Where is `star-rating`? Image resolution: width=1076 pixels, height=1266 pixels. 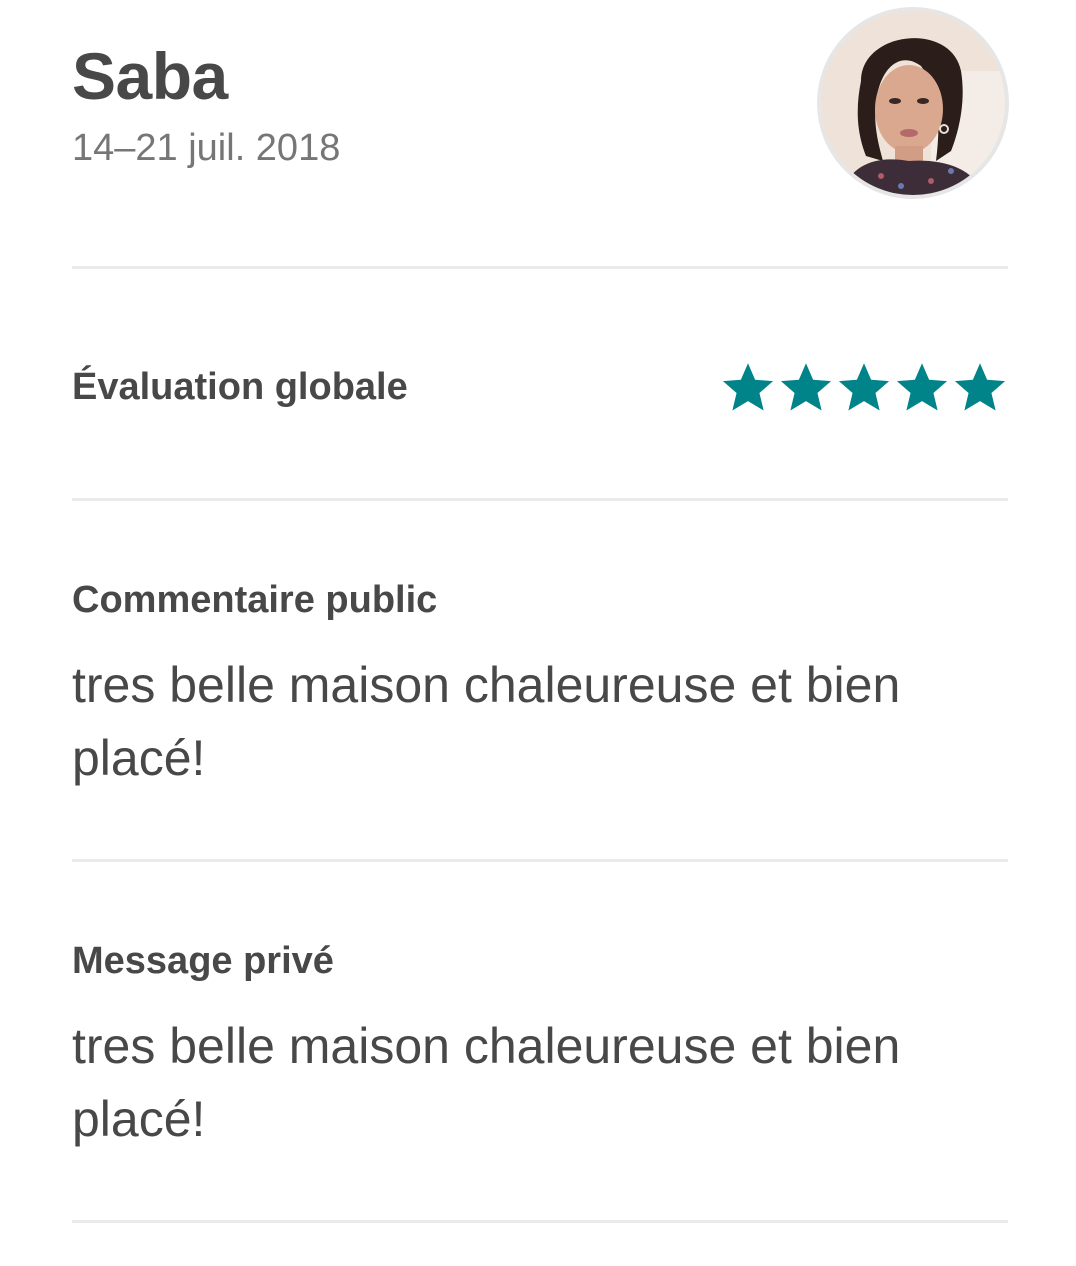
star-rating is located at coordinates (864, 387).